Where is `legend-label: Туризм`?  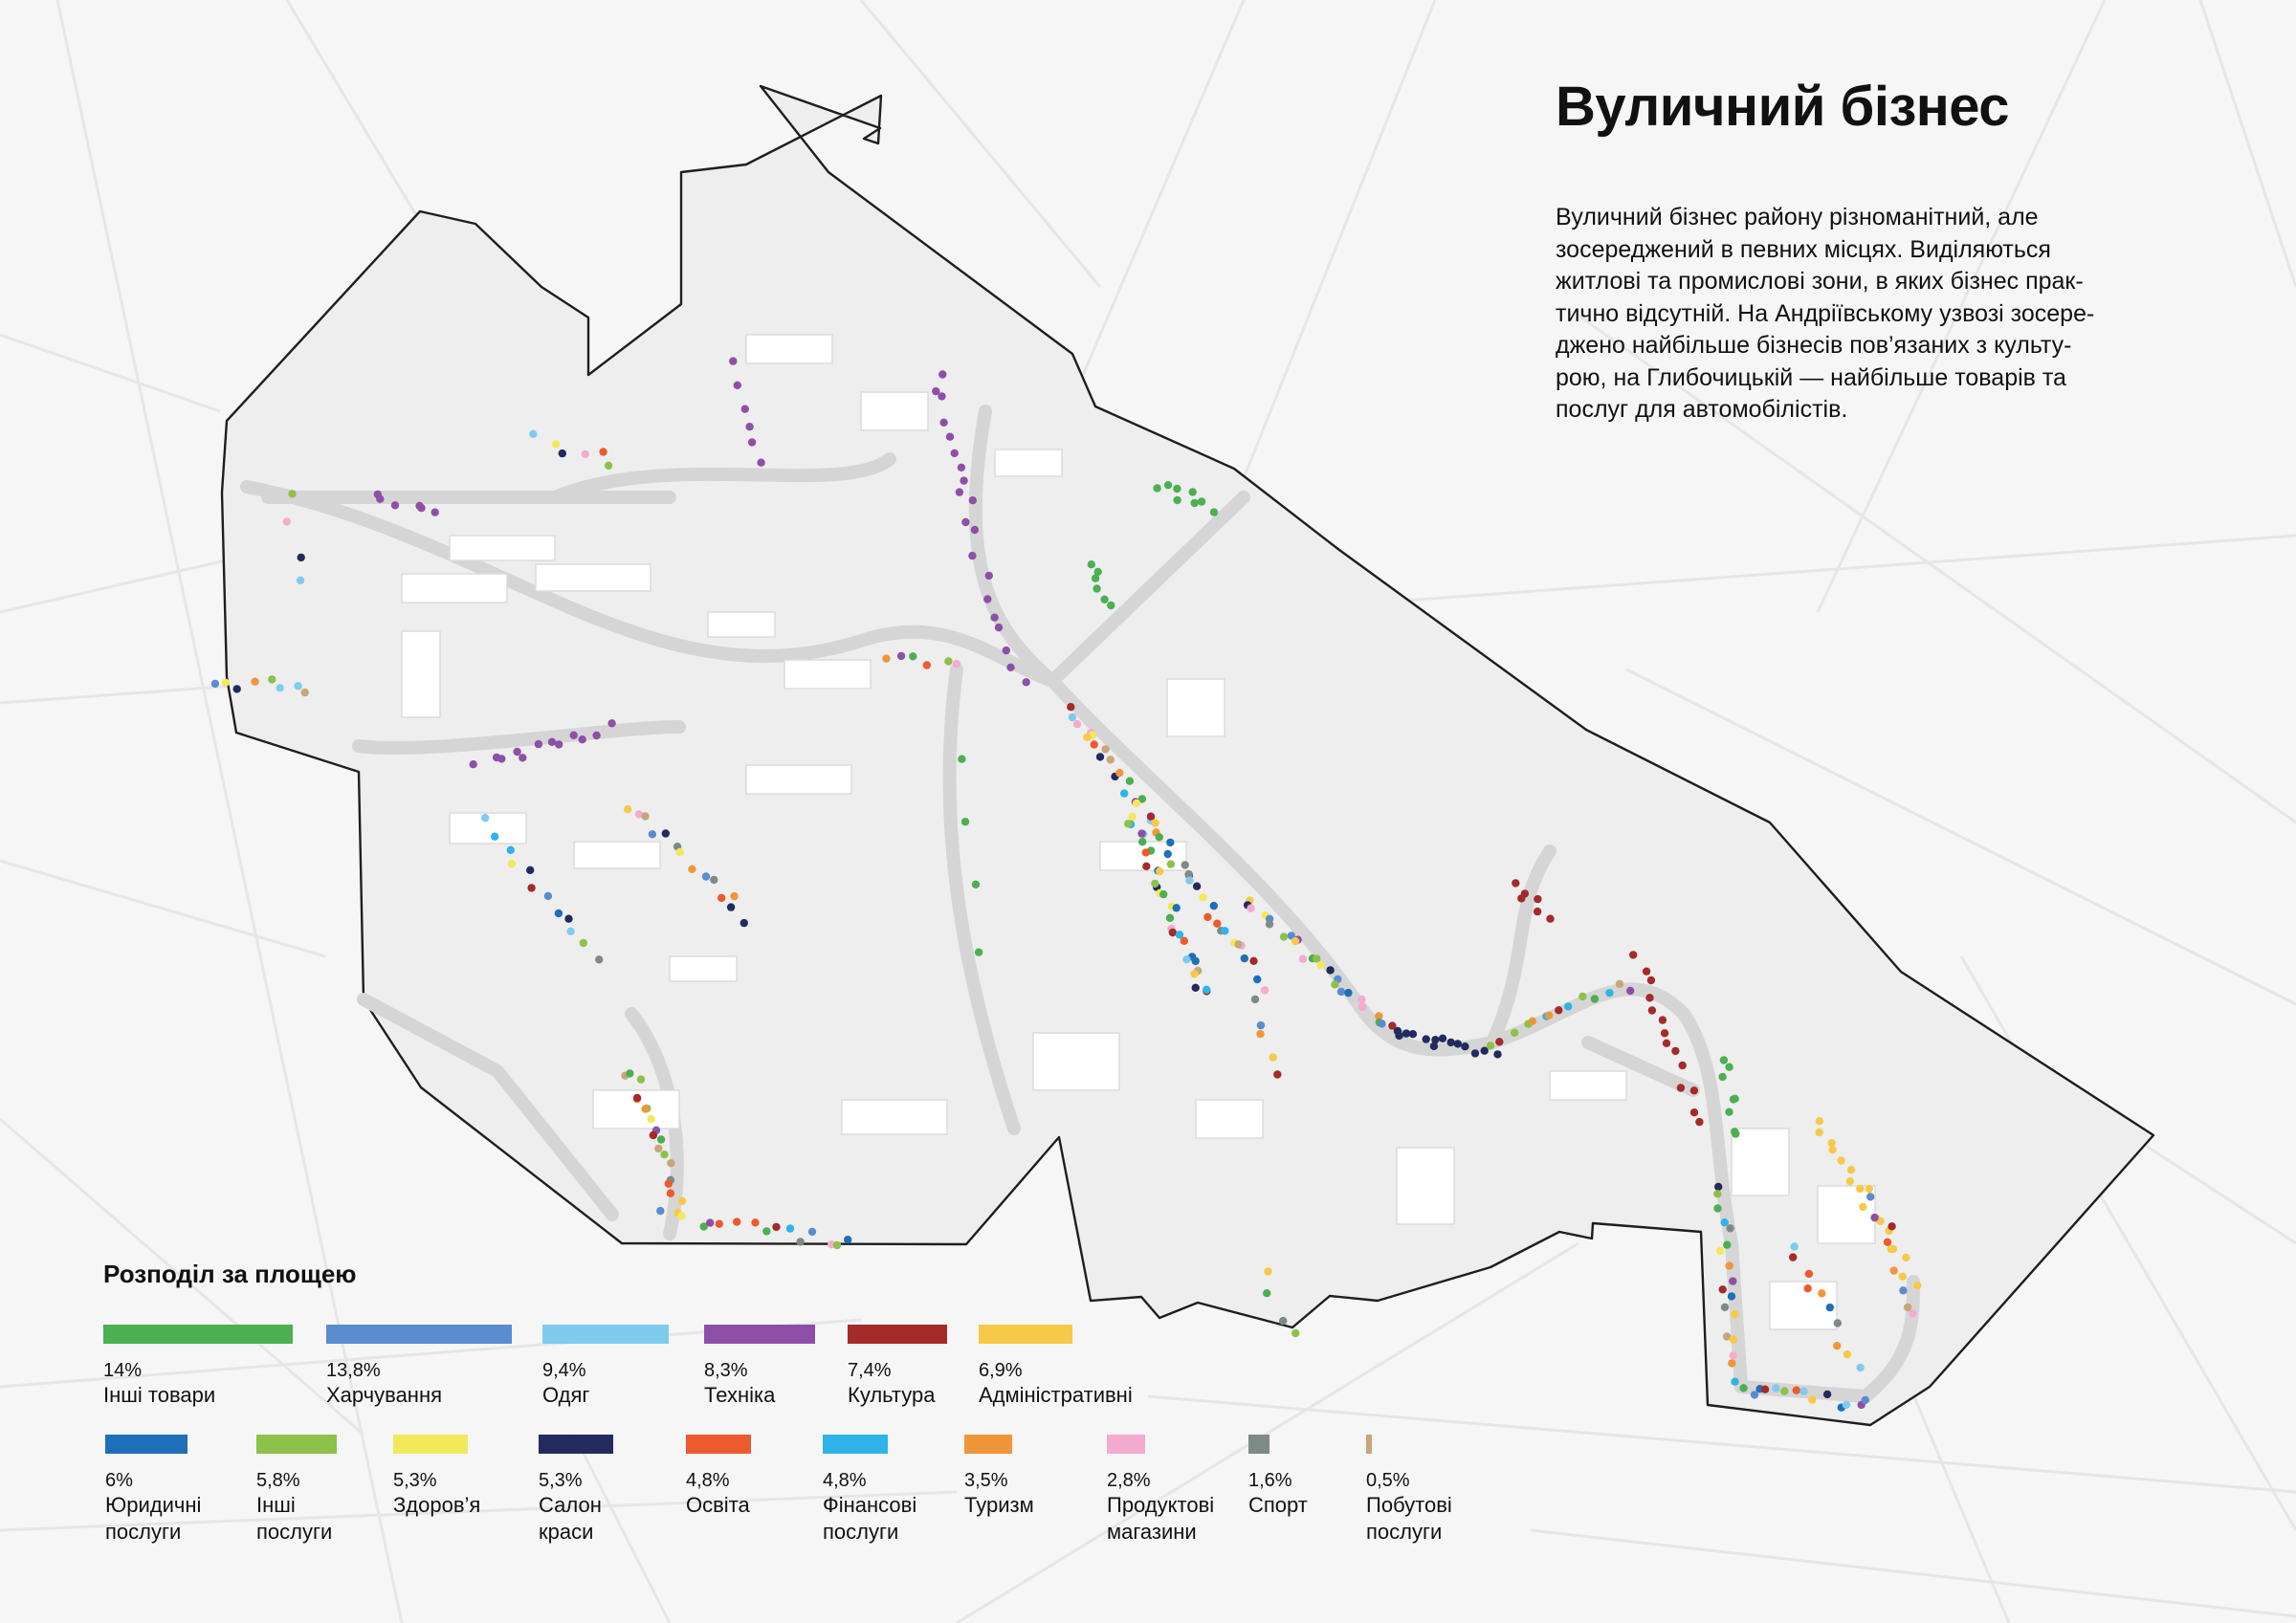
legend-label: Туризм is located at coordinates (999, 1505).